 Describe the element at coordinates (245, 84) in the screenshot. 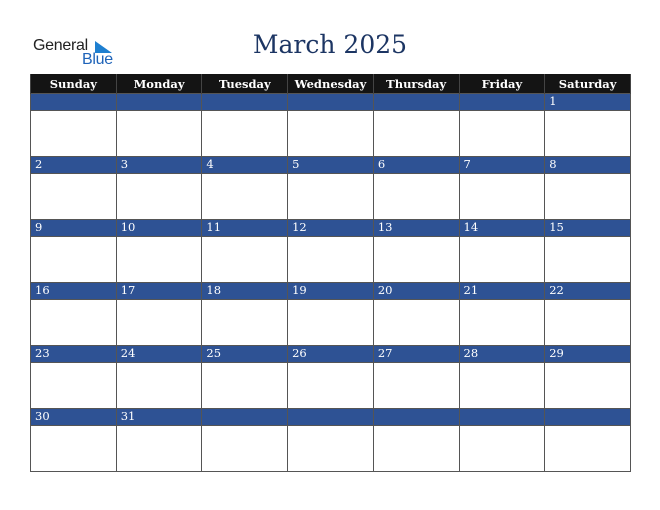

I see `weekday-header: Tuesday` at that location.